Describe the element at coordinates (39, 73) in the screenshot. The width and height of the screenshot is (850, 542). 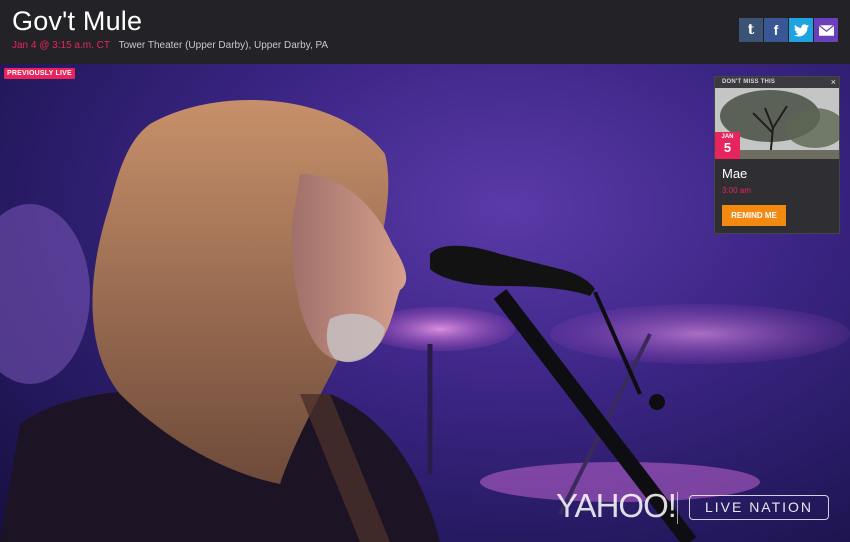
I see `previously-live-badge: PREVIOUSLY LIVE` at that location.